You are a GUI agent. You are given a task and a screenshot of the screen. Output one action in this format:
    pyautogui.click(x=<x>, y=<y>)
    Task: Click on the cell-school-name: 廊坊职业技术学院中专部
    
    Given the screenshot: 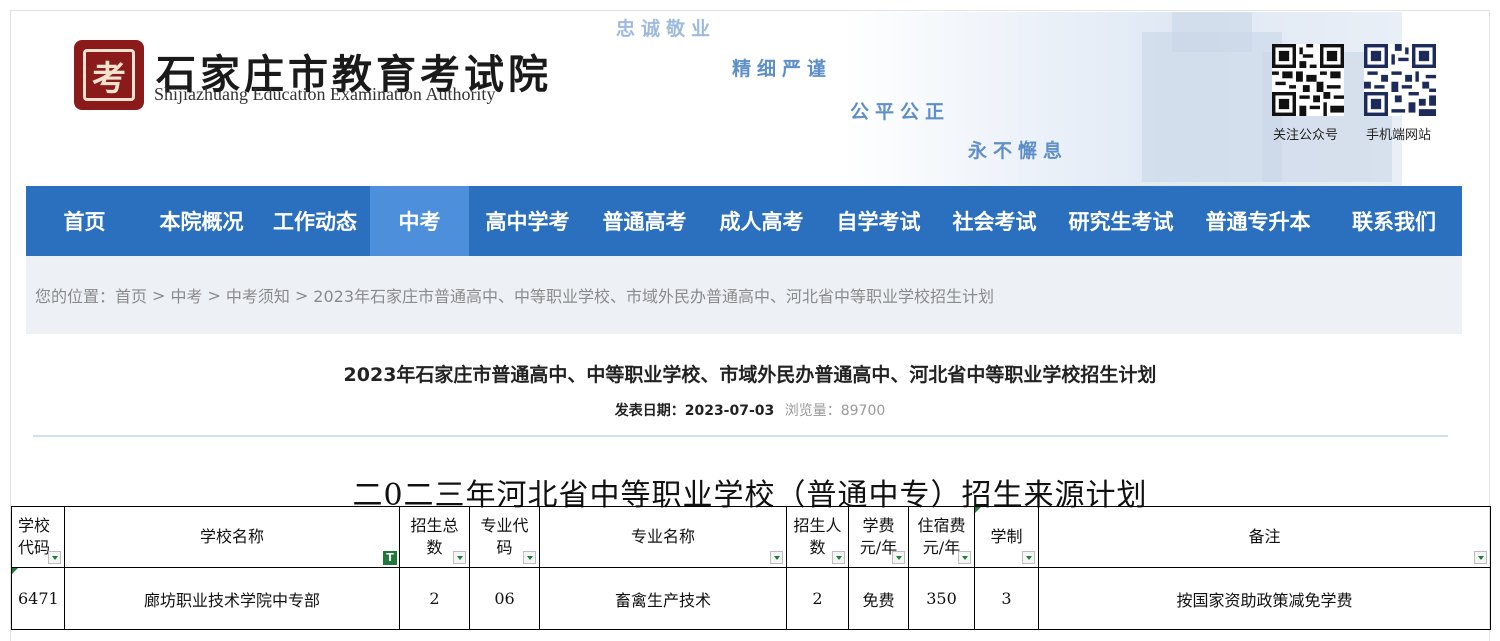 What is the action you would take?
    pyautogui.click(x=232, y=598)
    